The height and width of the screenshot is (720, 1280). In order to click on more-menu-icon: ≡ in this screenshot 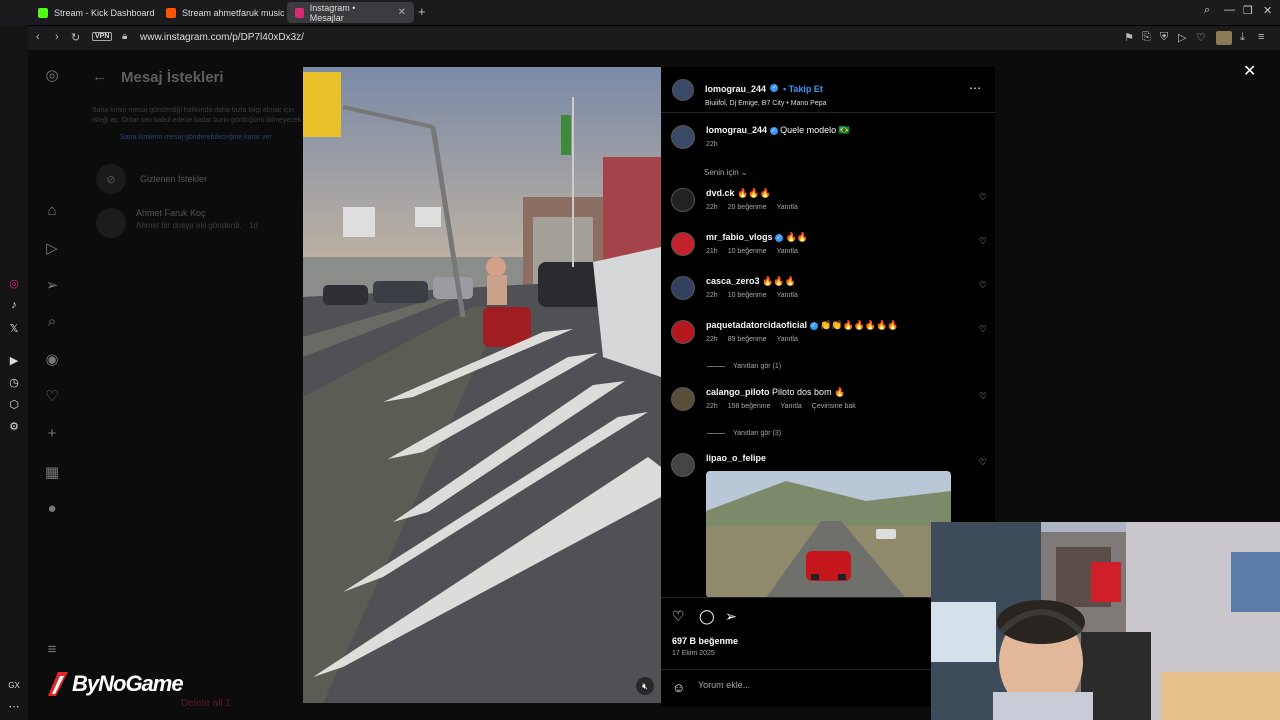, I will do `click(52, 649)`.